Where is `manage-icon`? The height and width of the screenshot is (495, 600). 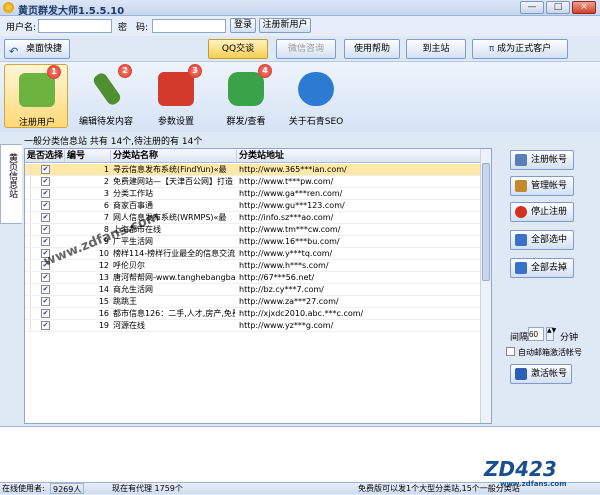 manage-icon is located at coordinates (521, 186).